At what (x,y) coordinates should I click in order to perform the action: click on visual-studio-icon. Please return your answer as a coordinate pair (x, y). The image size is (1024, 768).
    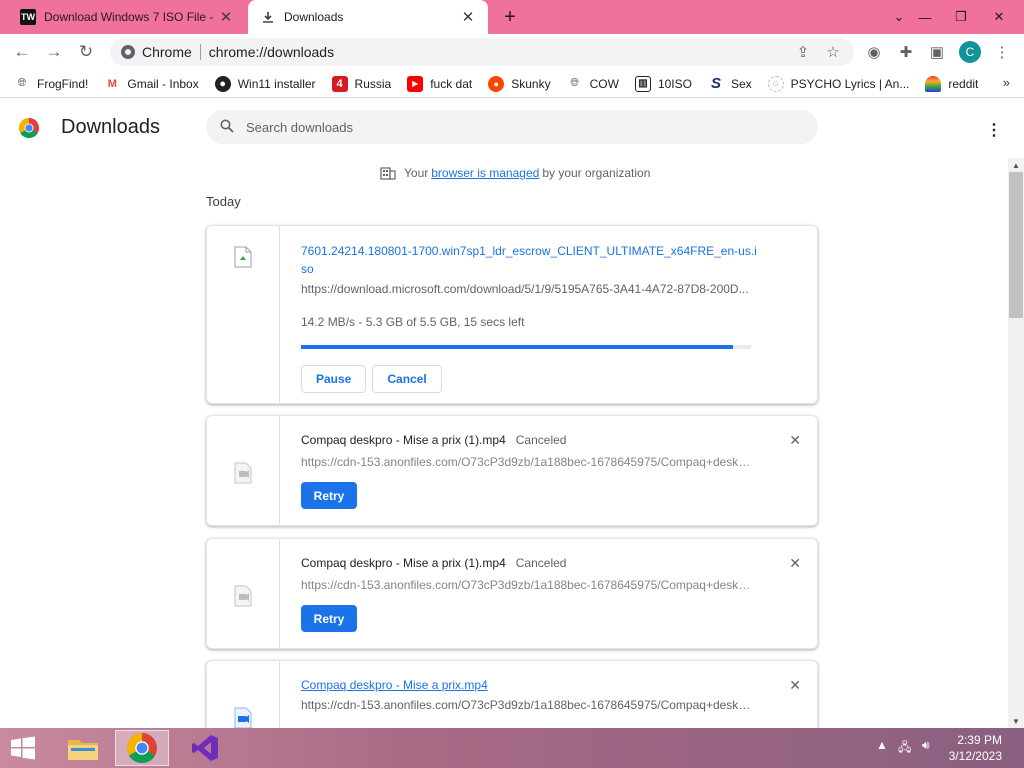
    Looking at the image, I should click on (205, 748).